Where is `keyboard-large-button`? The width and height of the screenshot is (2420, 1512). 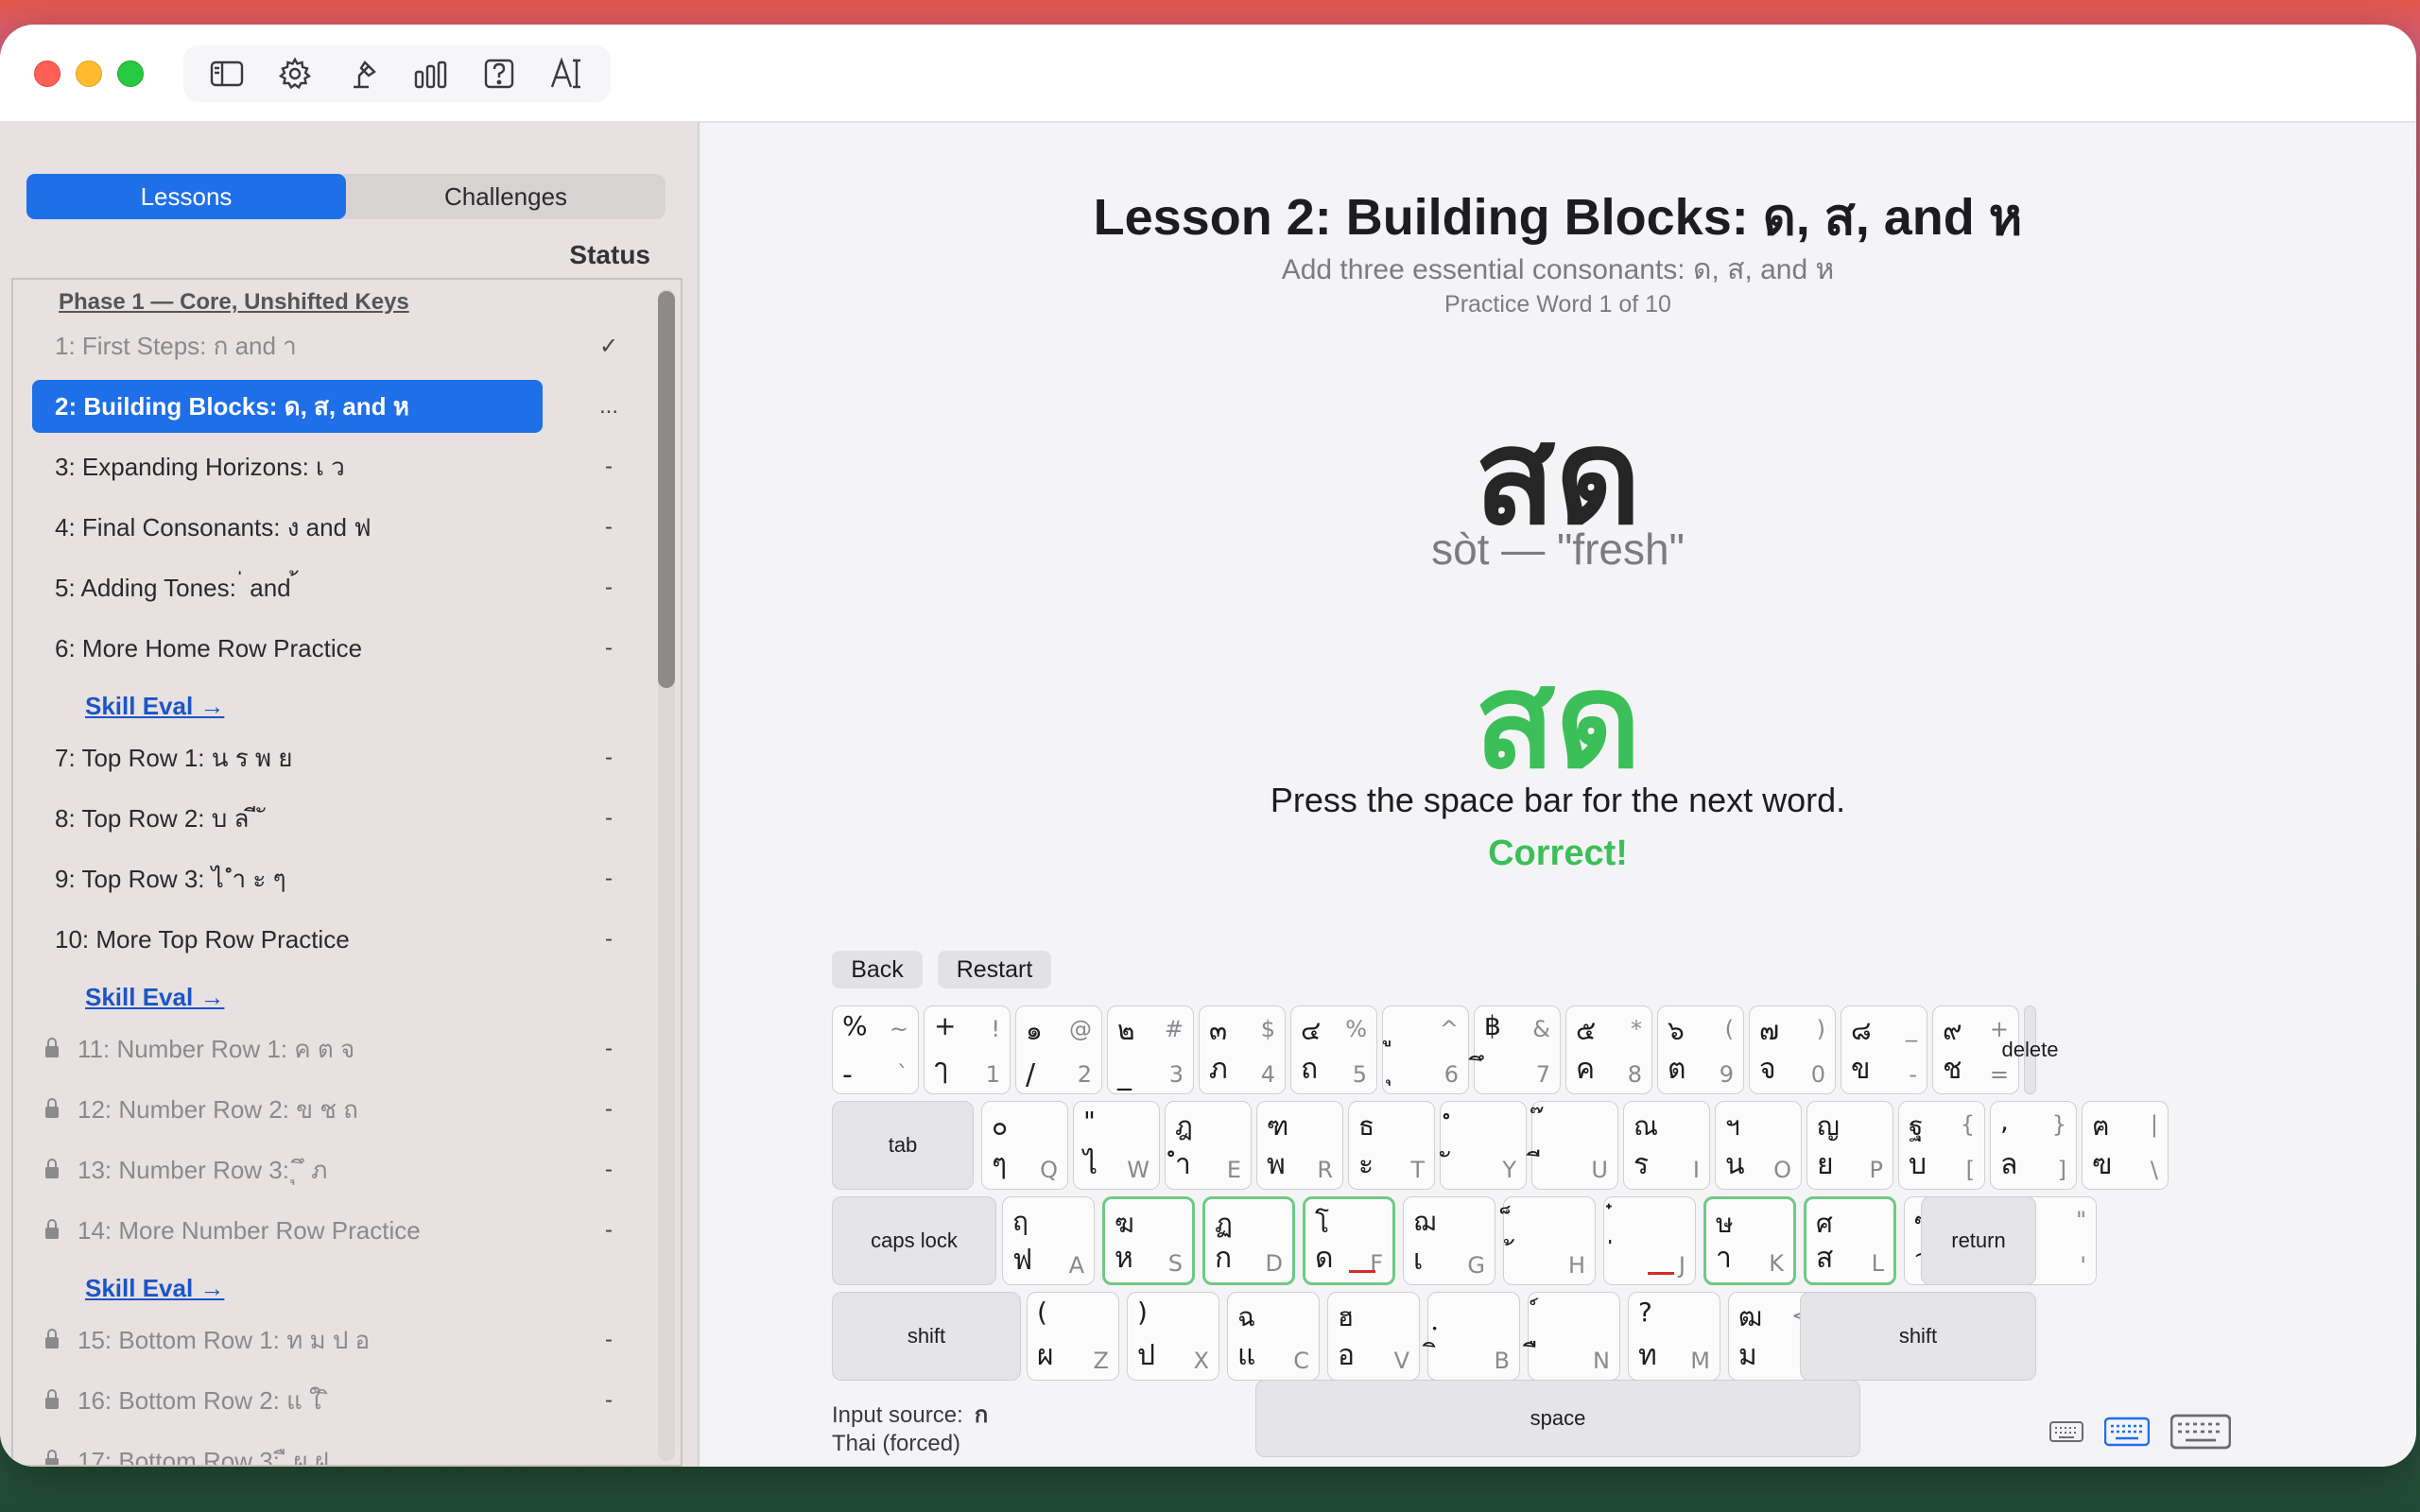
keyboard-large-button is located at coordinates (2200, 1434).